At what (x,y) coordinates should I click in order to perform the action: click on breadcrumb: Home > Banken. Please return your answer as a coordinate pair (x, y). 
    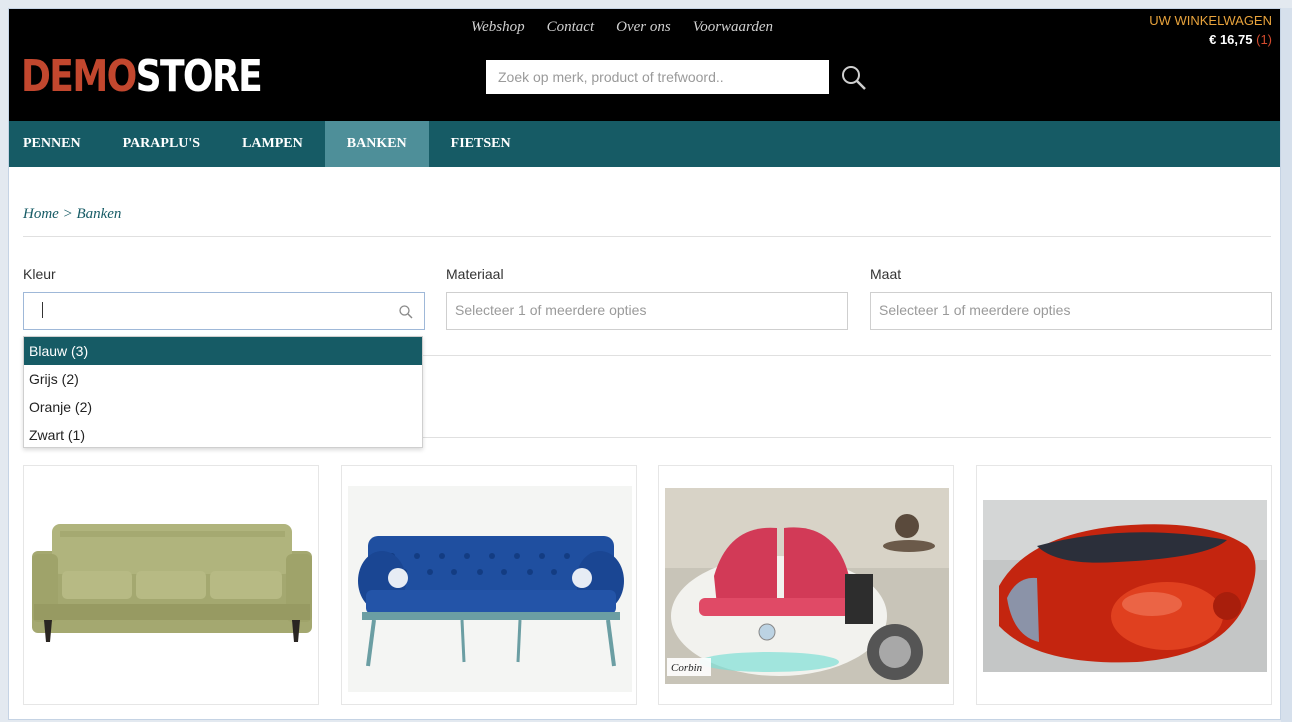
    Looking at the image, I should click on (72, 214).